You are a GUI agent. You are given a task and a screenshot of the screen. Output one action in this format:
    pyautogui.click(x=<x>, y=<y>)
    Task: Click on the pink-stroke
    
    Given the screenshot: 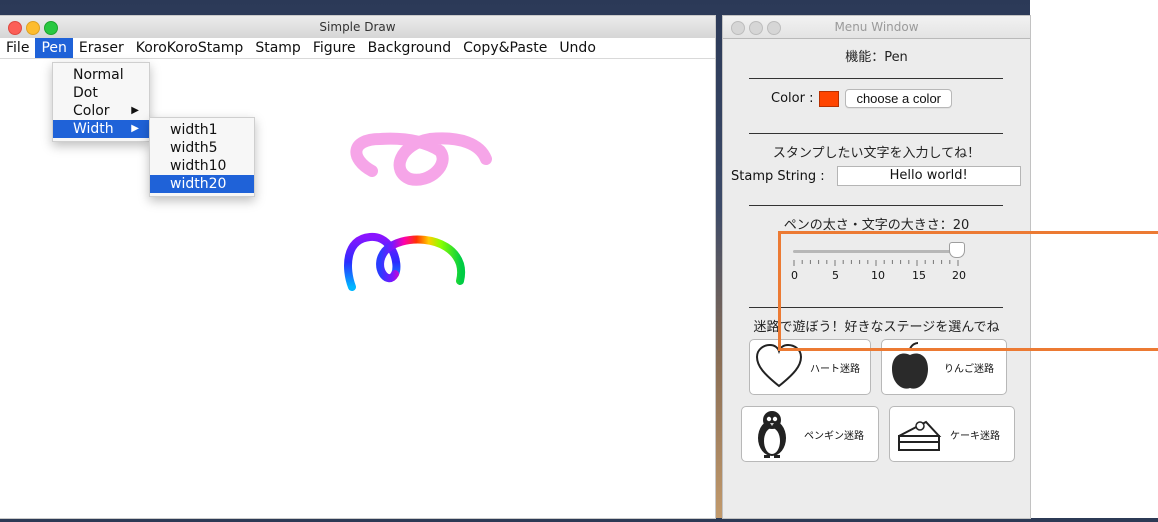 What is the action you would take?
    pyautogui.click(x=421, y=159)
    